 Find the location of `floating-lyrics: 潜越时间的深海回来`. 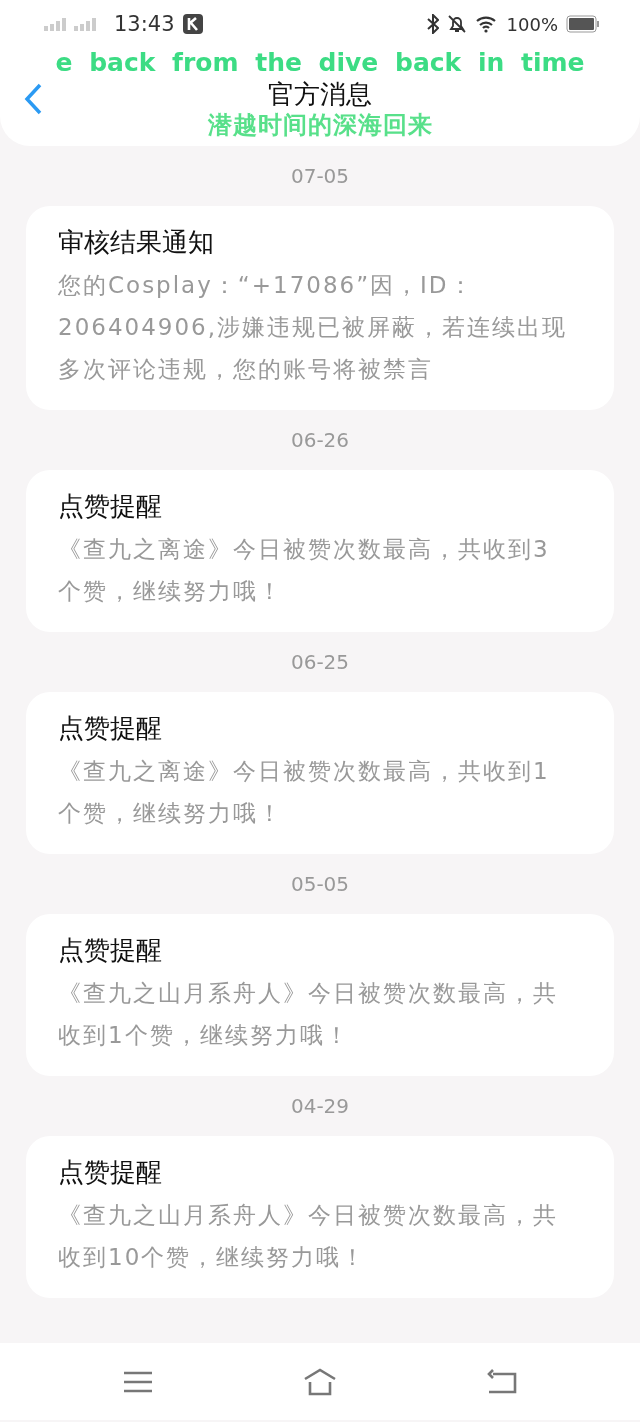

floating-lyrics: 潜越时间的深海回来 is located at coordinates (320, 125).